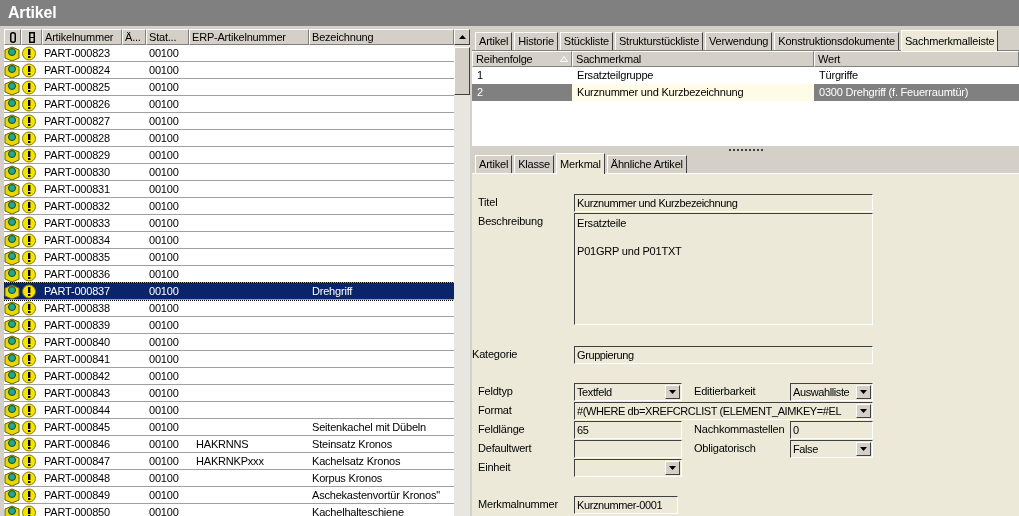 This screenshot has width=1019, height=516. What do you see at coordinates (229, 325) in the screenshot?
I see `table-row: PART-000839 00100` at bounding box center [229, 325].